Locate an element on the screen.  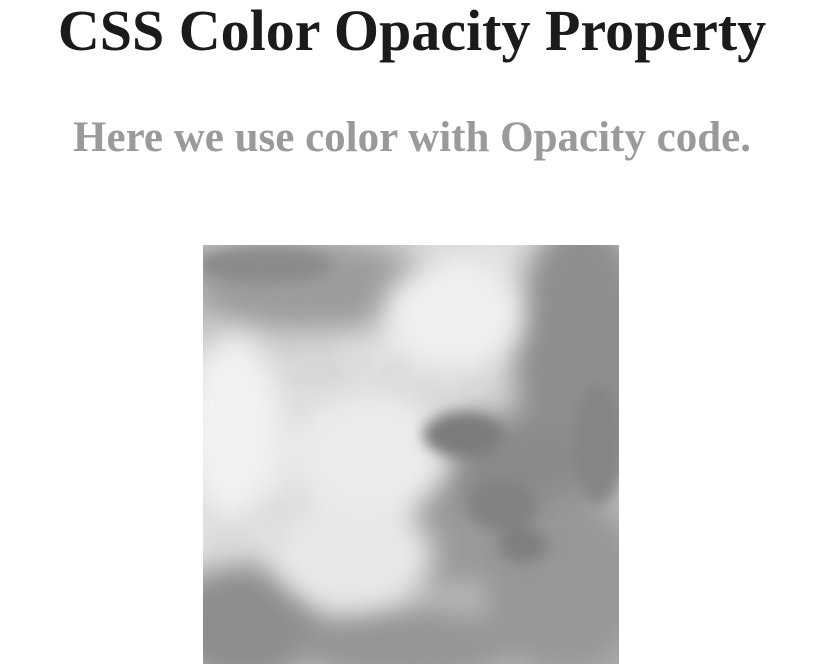
page-title: CSS Color Opacity Property is located at coordinates (412, 31).